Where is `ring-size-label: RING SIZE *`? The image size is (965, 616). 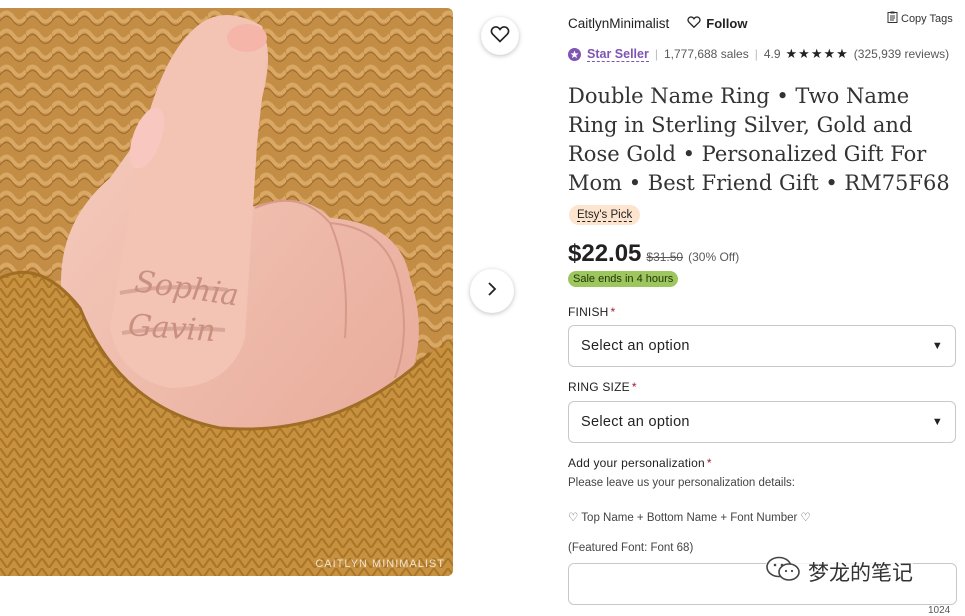 ring-size-label: RING SIZE * is located at coordinates (602, 387).